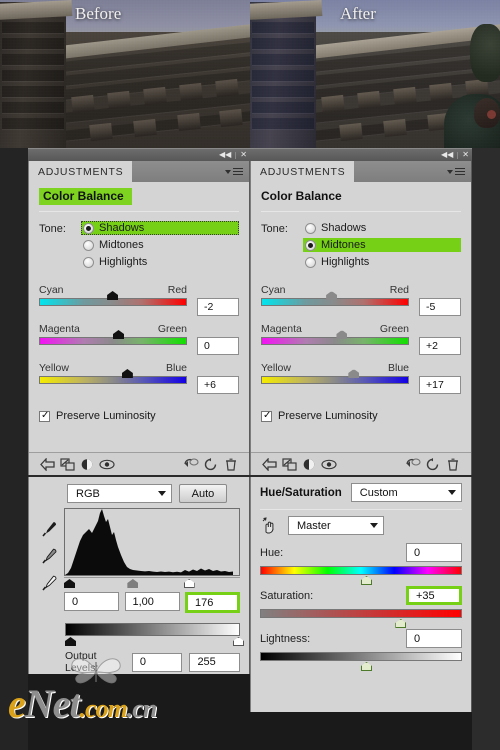 The width and height of the screenshot is (500, 750). I want to click on cyan-red-value: -2, so click(218, 307).